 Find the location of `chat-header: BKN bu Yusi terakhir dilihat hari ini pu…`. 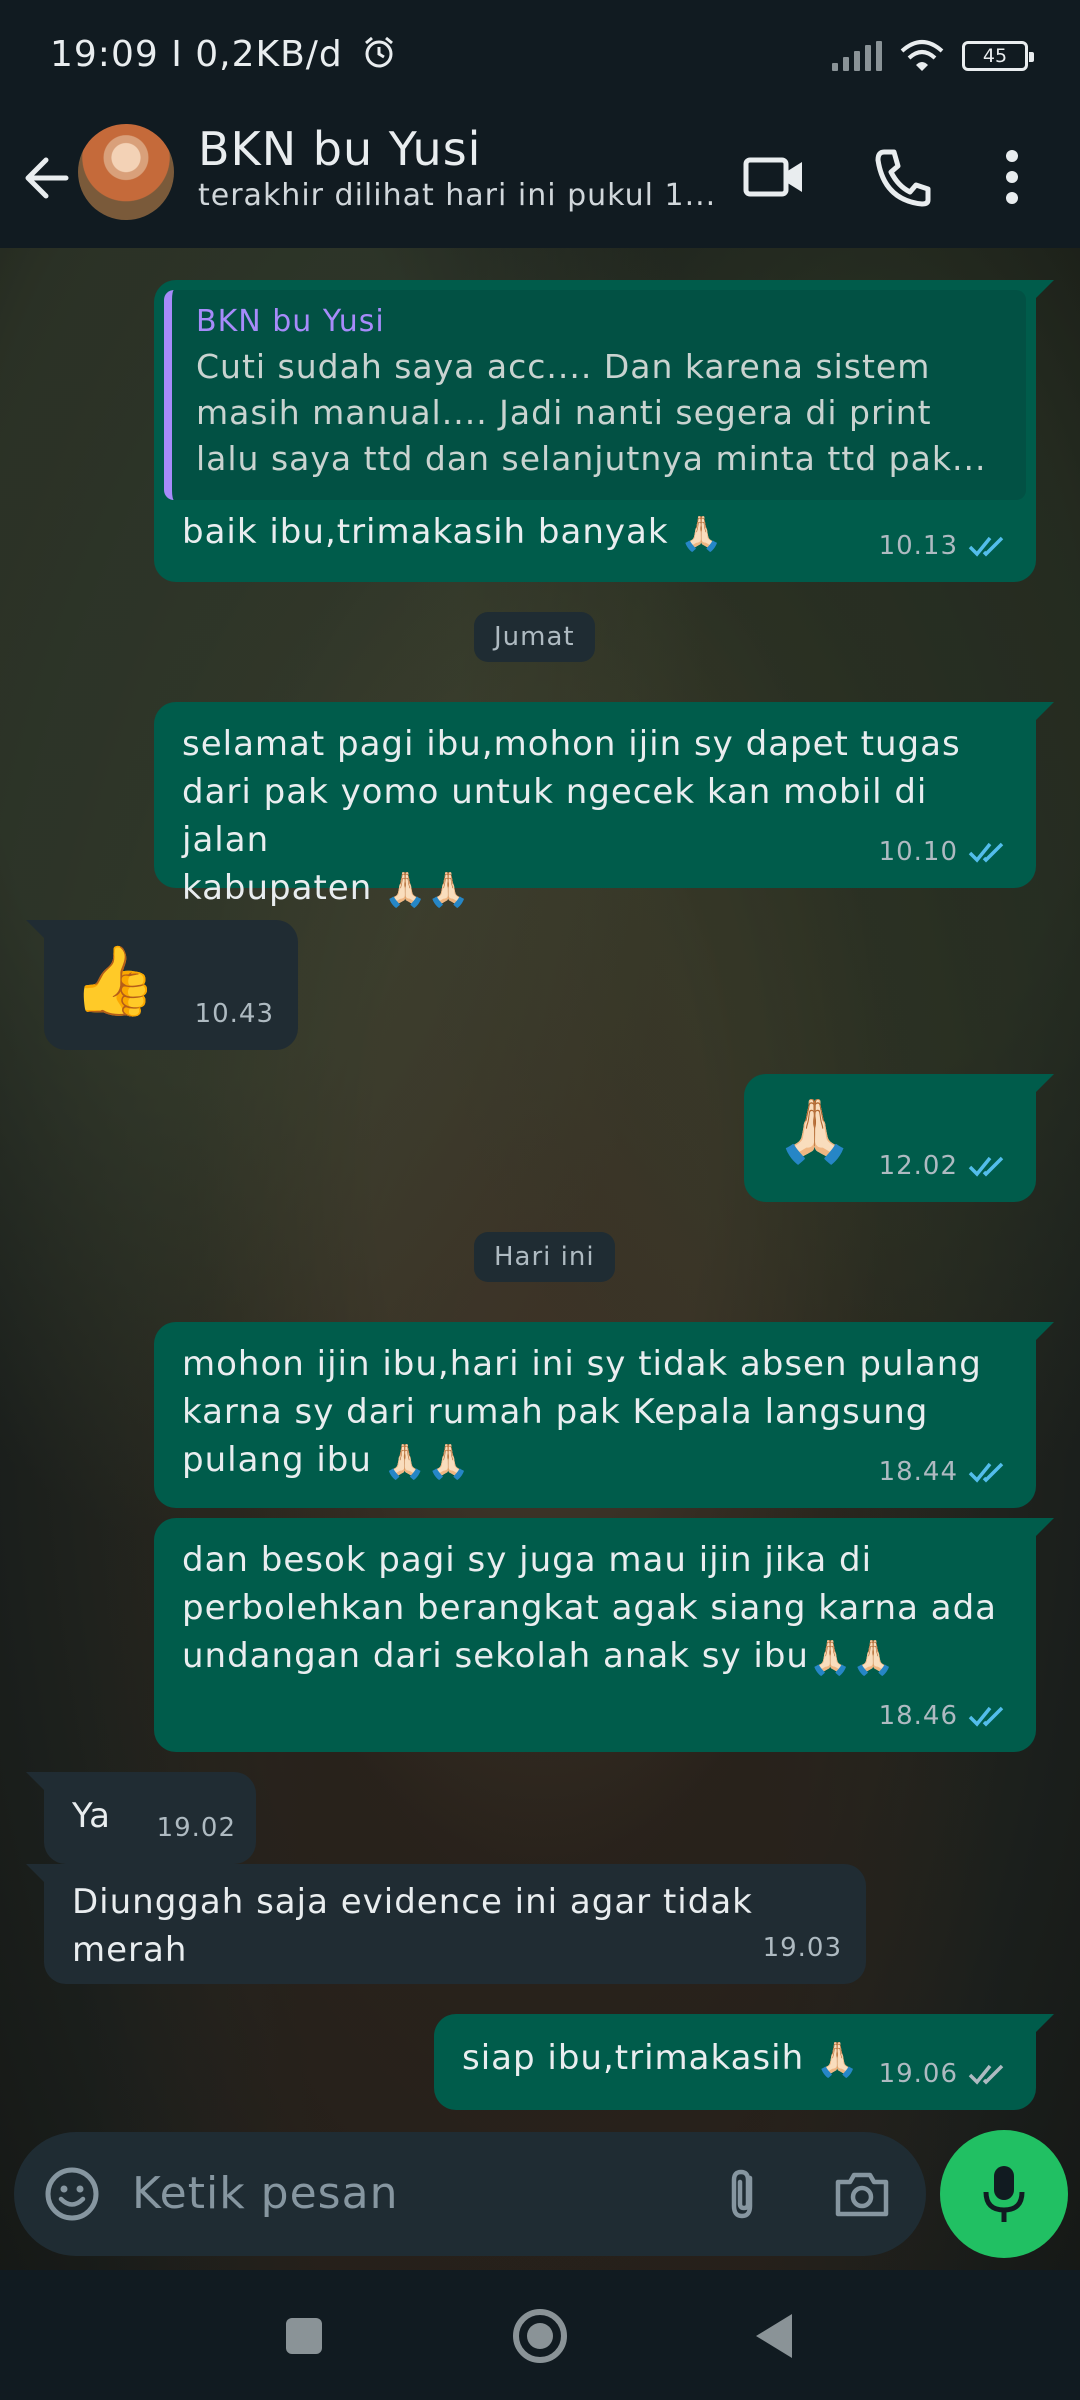

chat-header: BKN bu Yusi terakhir dilihat hari ini pu… is located at coordinates (540, 180).